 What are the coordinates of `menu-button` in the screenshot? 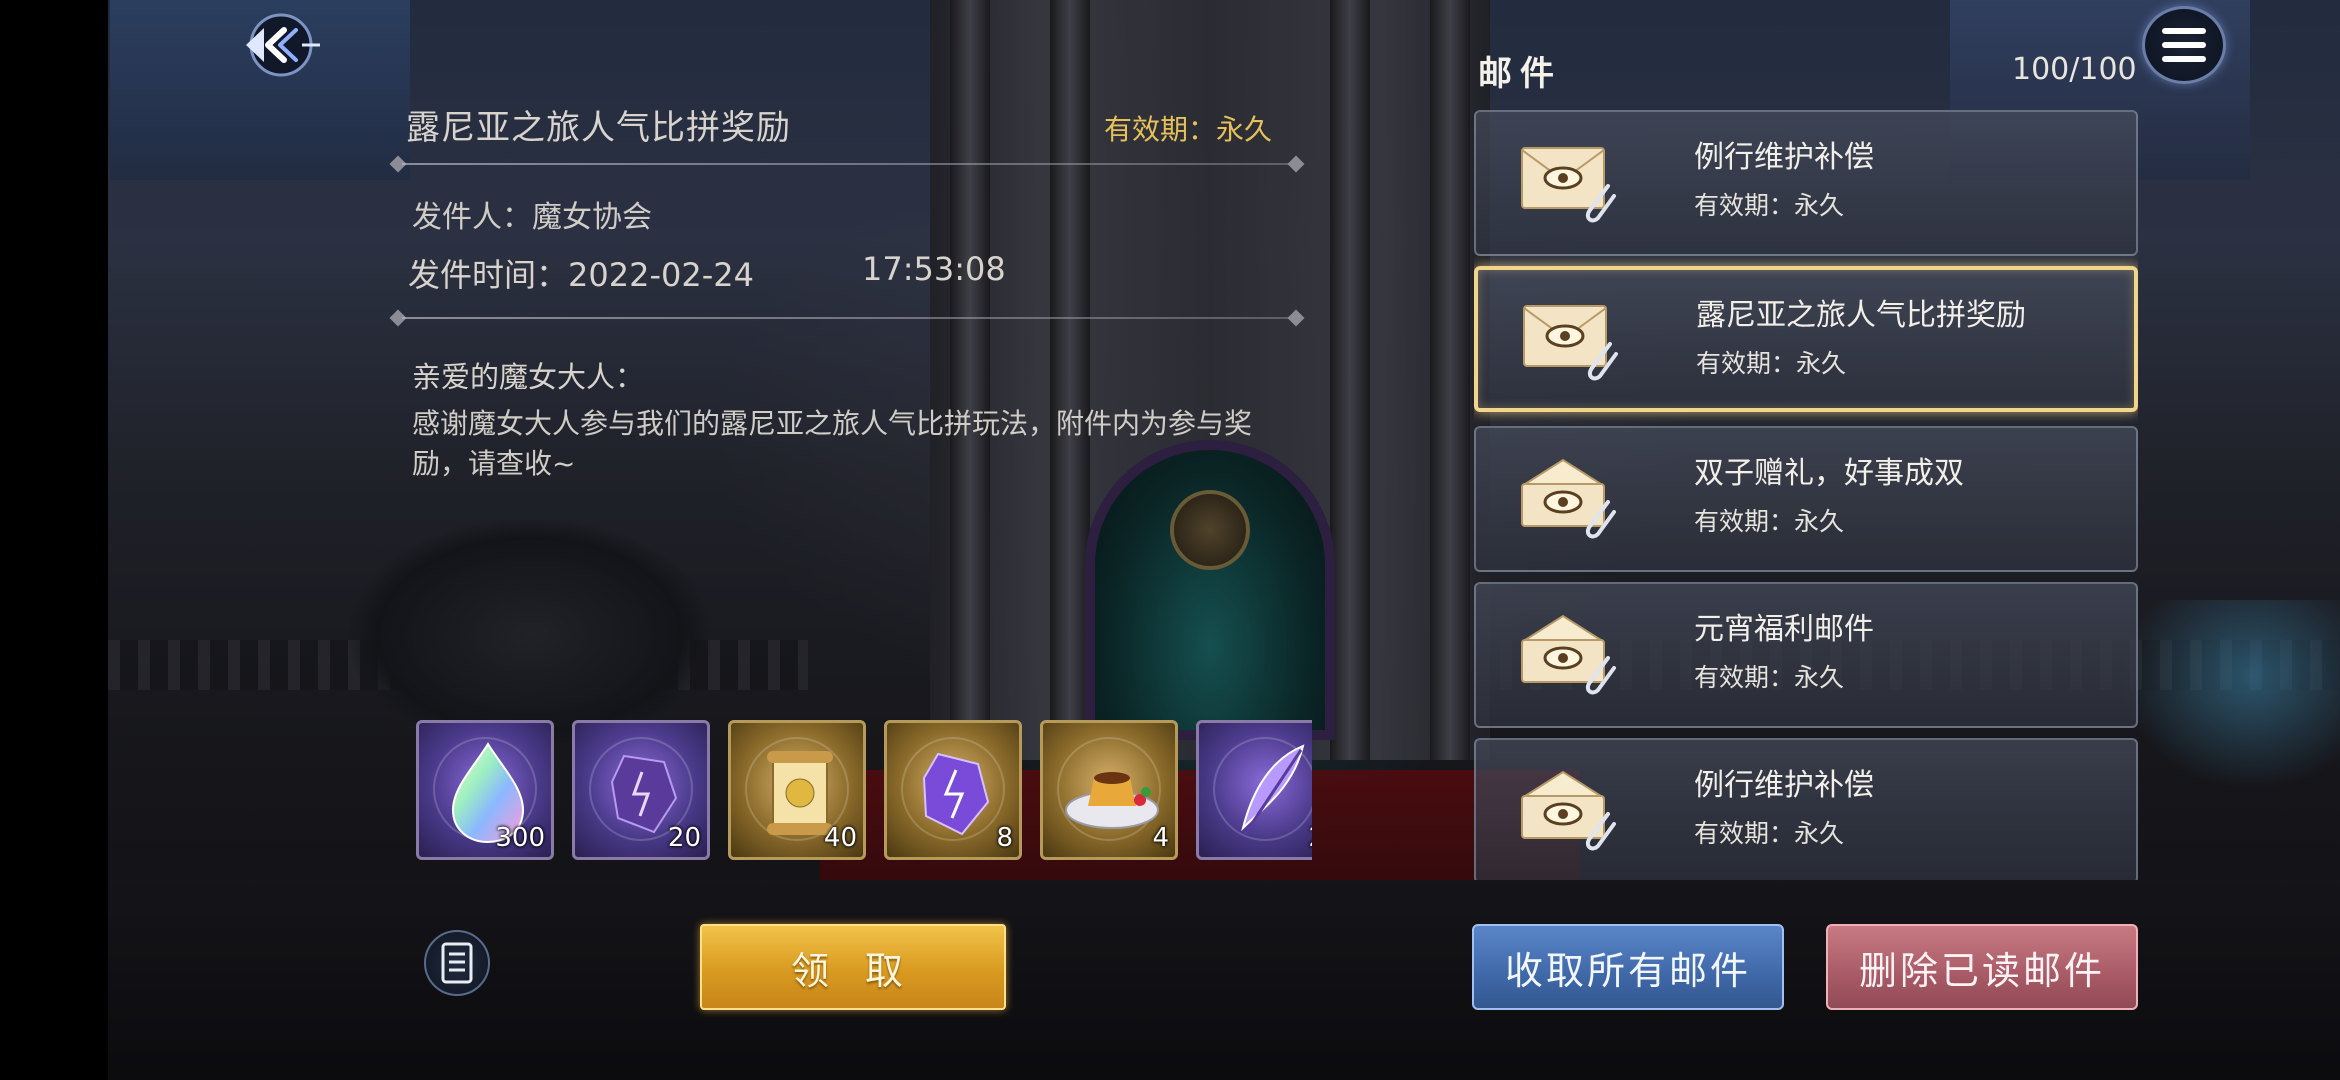 It's located at (2184, 45).